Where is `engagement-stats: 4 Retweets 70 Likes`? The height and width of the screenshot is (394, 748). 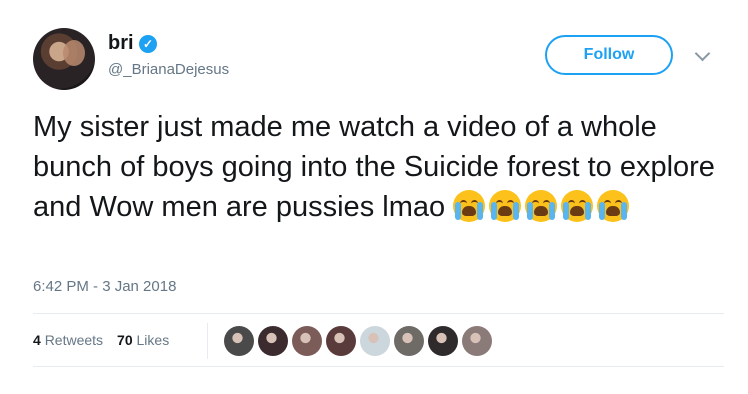 engagement-stats: 4 Retweets 70 Likes is located at coordinates (101, 340).